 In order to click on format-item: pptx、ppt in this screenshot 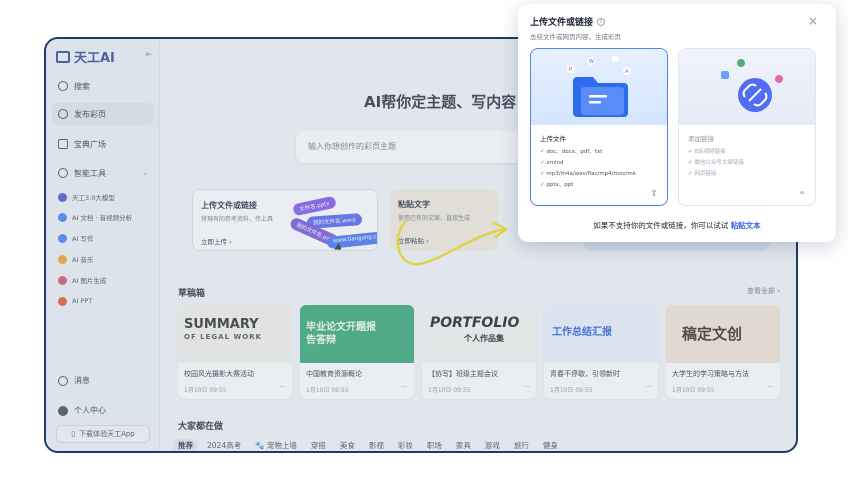, I will do `click(588, 185)`.